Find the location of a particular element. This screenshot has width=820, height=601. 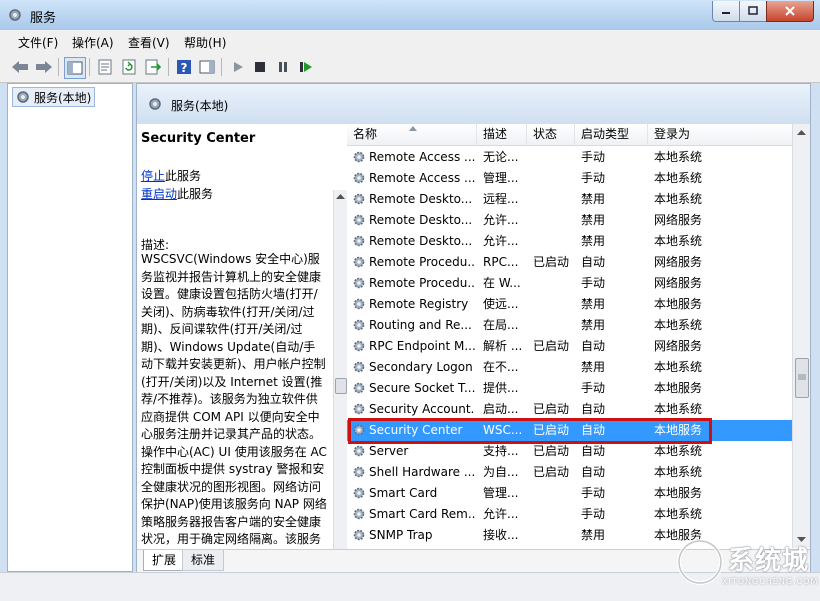

back-arrow-icon is located at coordinates (20, 67).